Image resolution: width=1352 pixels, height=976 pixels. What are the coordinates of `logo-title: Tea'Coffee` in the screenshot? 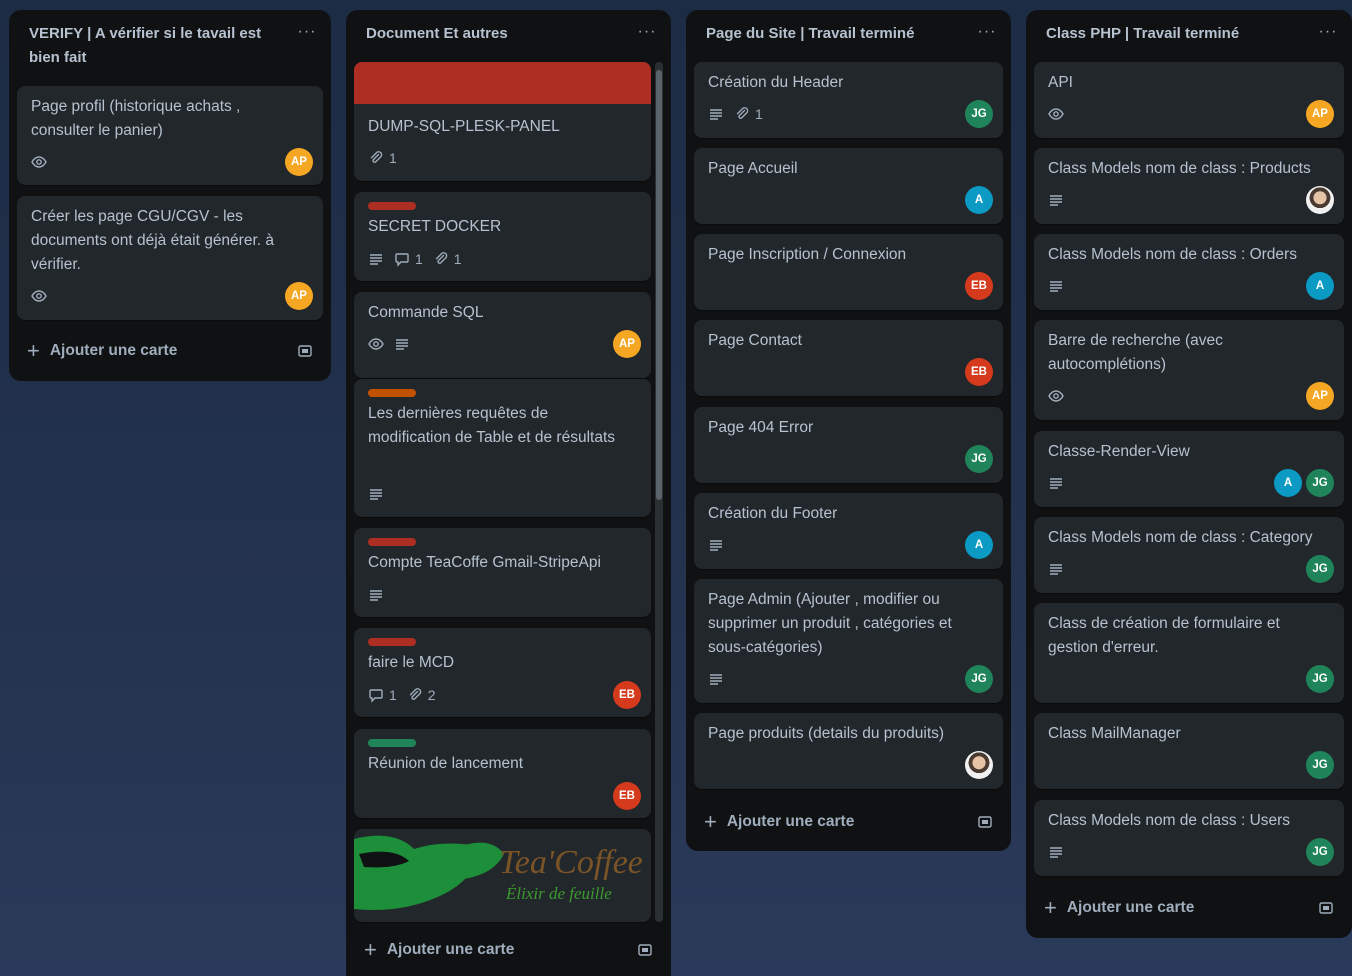 It's located at (571, 862).